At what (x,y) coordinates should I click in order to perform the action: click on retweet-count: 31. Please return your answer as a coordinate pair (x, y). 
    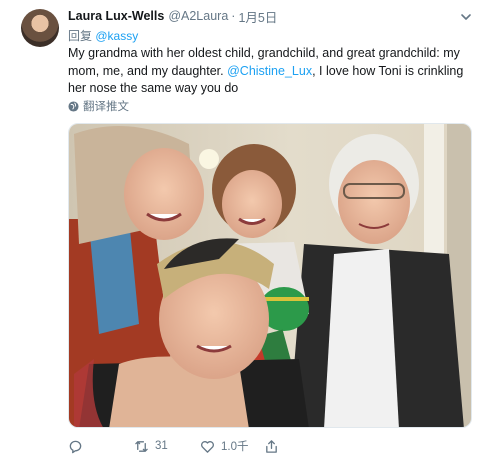
    Looking at the image, I should click on (161, 446).